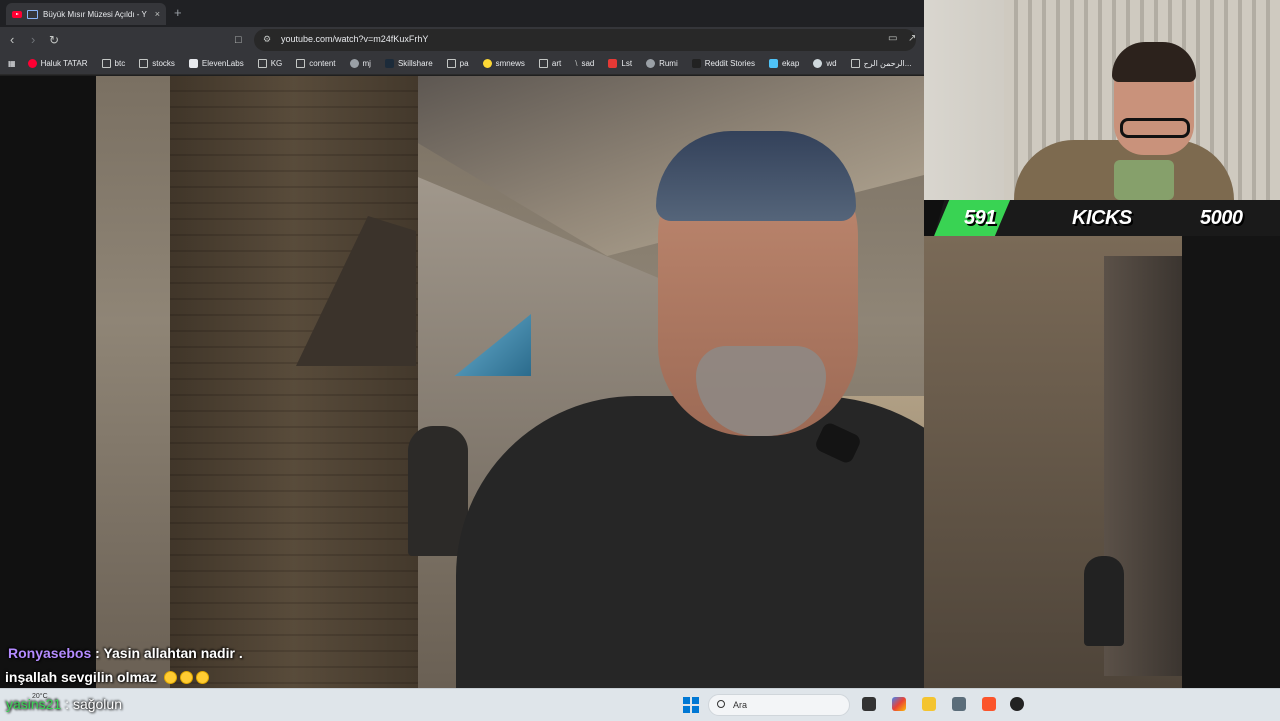 Image resolution: width=1280 pixels, height=721 pixels. I want to click on install-app-icon: ▭, so click(892, 38).